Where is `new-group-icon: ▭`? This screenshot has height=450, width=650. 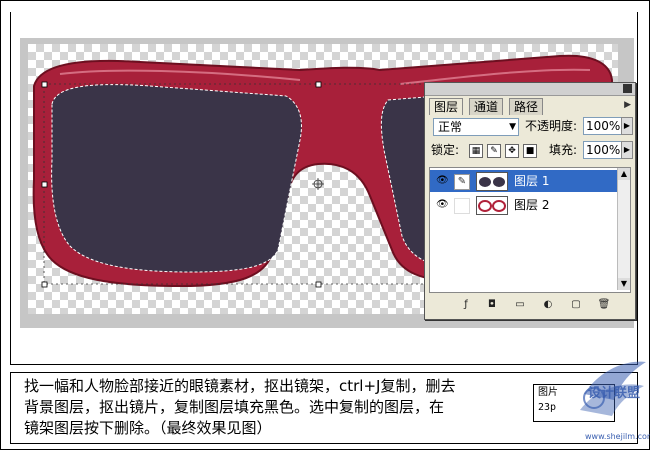 new-group-icon: ▭ is located at coordinates (520, 305).